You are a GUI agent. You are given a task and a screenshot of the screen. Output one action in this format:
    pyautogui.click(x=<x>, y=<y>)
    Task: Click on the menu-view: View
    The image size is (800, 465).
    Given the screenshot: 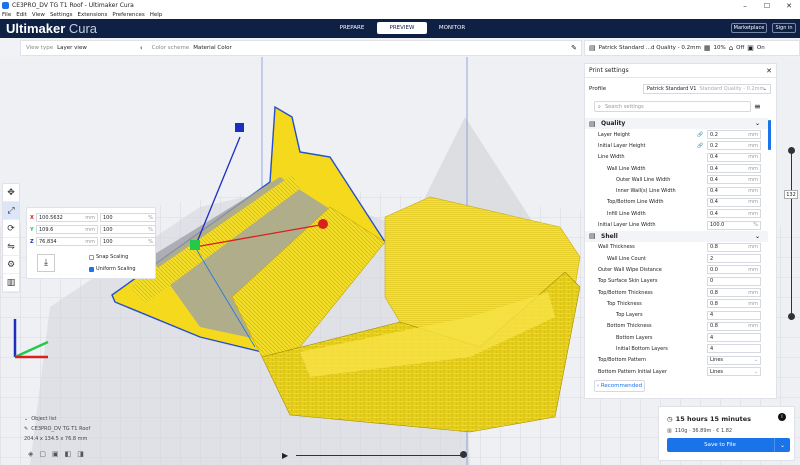 What is the action you would take?
    pyautogui.click(x=38, y=15)
    